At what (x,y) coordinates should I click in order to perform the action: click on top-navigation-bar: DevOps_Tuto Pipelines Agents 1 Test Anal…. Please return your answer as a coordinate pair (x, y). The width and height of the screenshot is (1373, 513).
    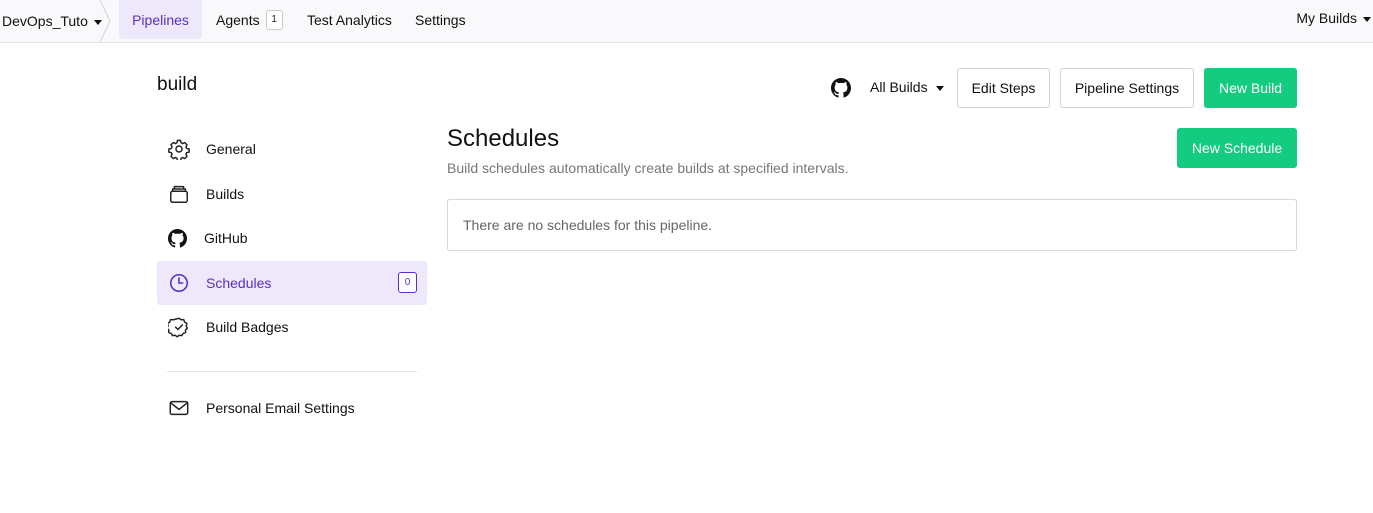
    Looking at the image, I should click on (686, 21).